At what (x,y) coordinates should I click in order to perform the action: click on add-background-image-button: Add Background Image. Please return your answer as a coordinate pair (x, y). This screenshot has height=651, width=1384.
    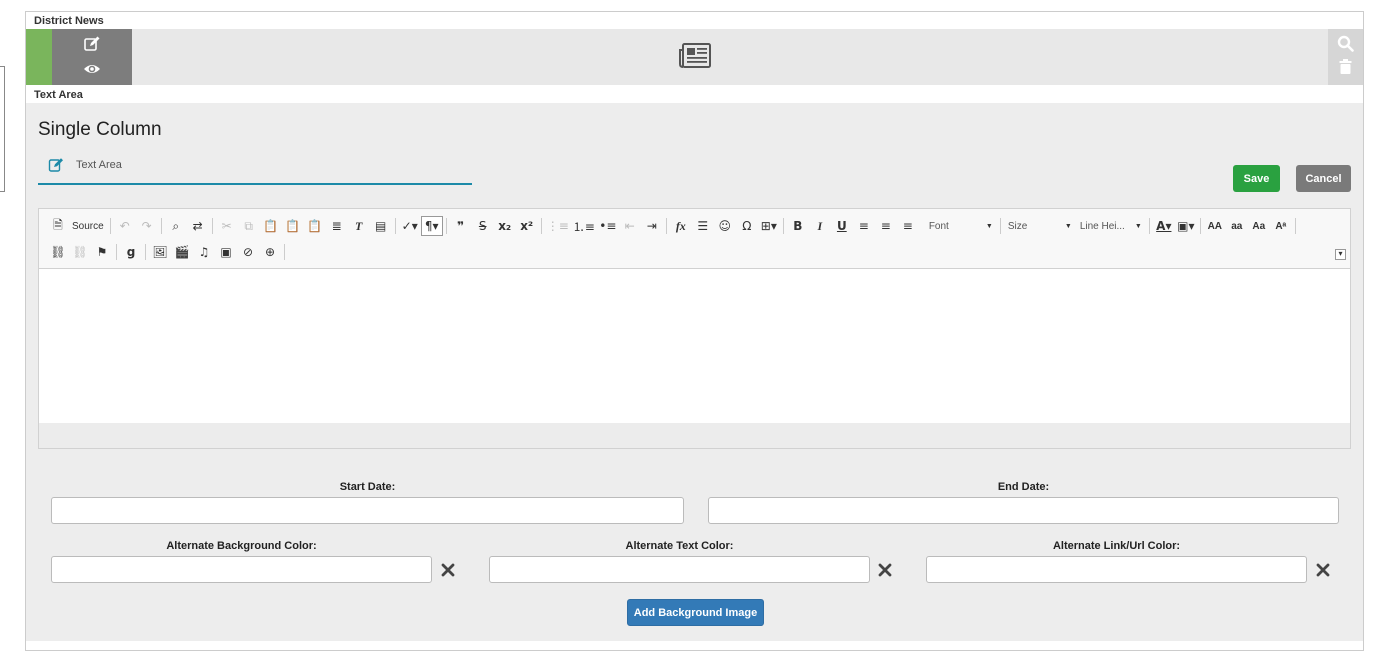
    Looking at the image, I should click on (695, 612).